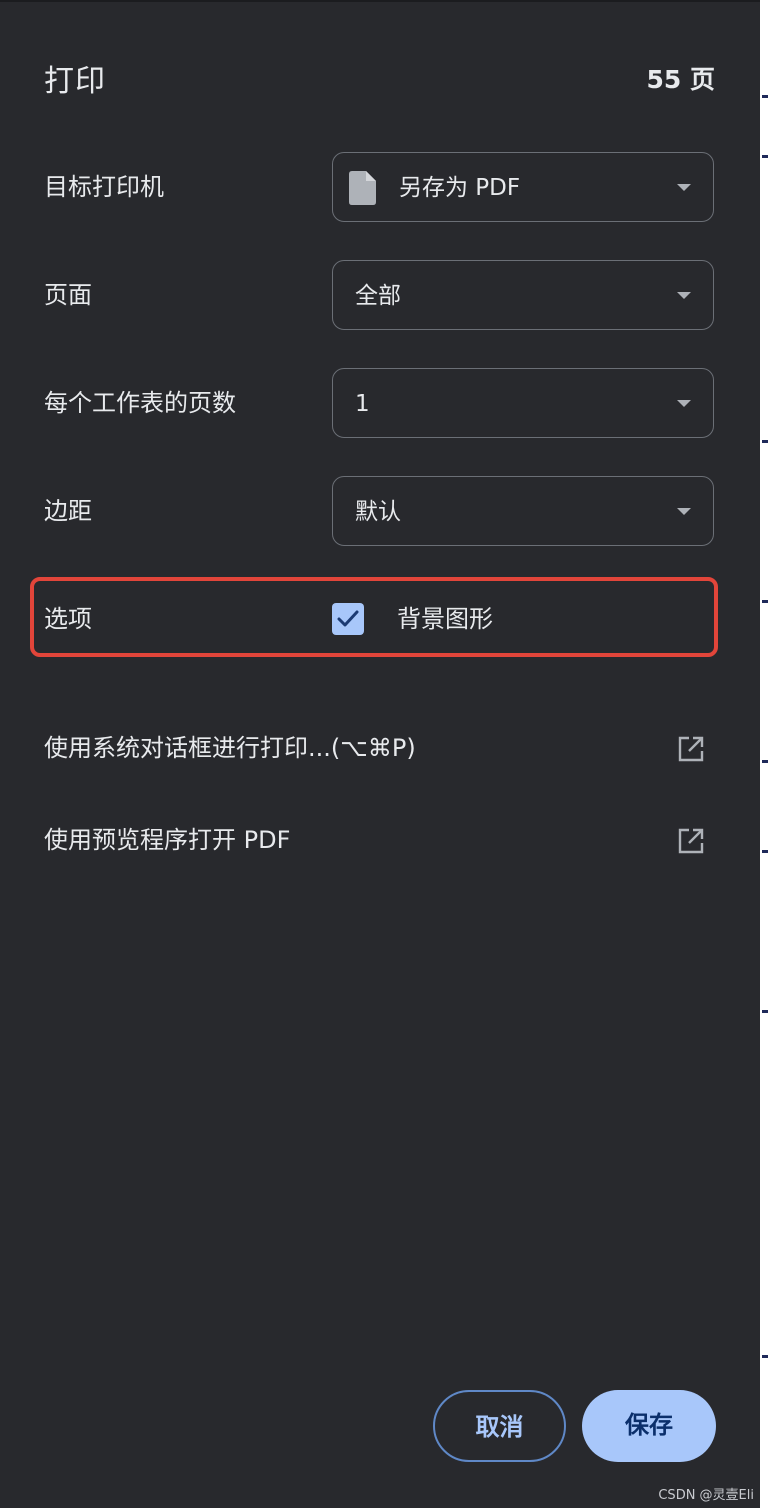 Image resolution: width=768 pixels, height=1508 pixels. What do you see at coordinates (380, 840) in the screenshot?
I see `open-preview-link: 使用预览程序打开 PDF` at bounding box center [380, 840].